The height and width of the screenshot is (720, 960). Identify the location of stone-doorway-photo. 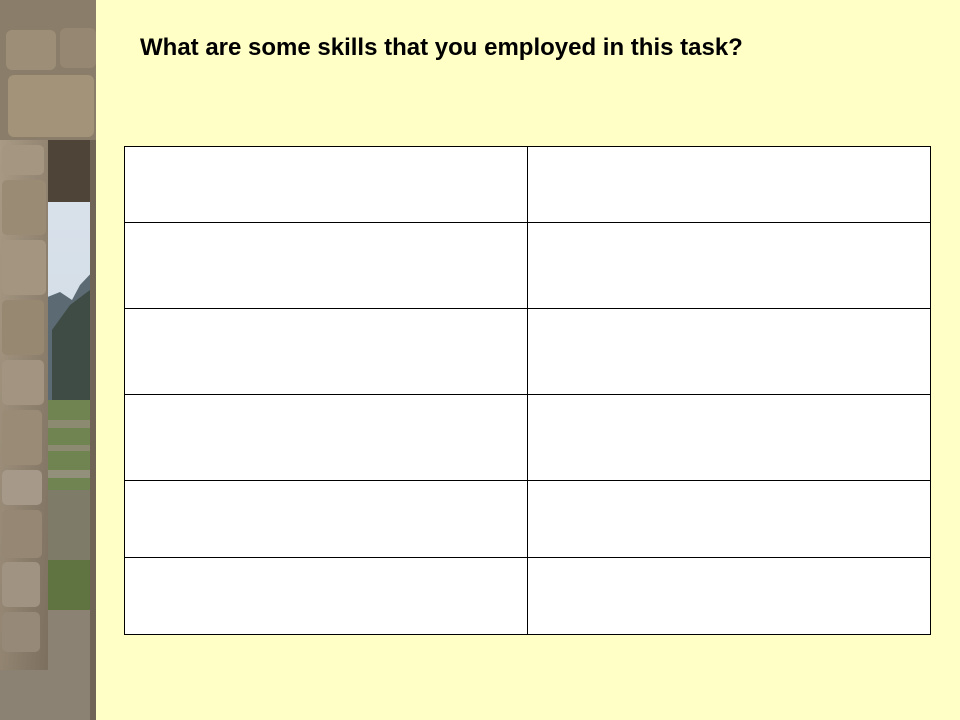
(48, 360).